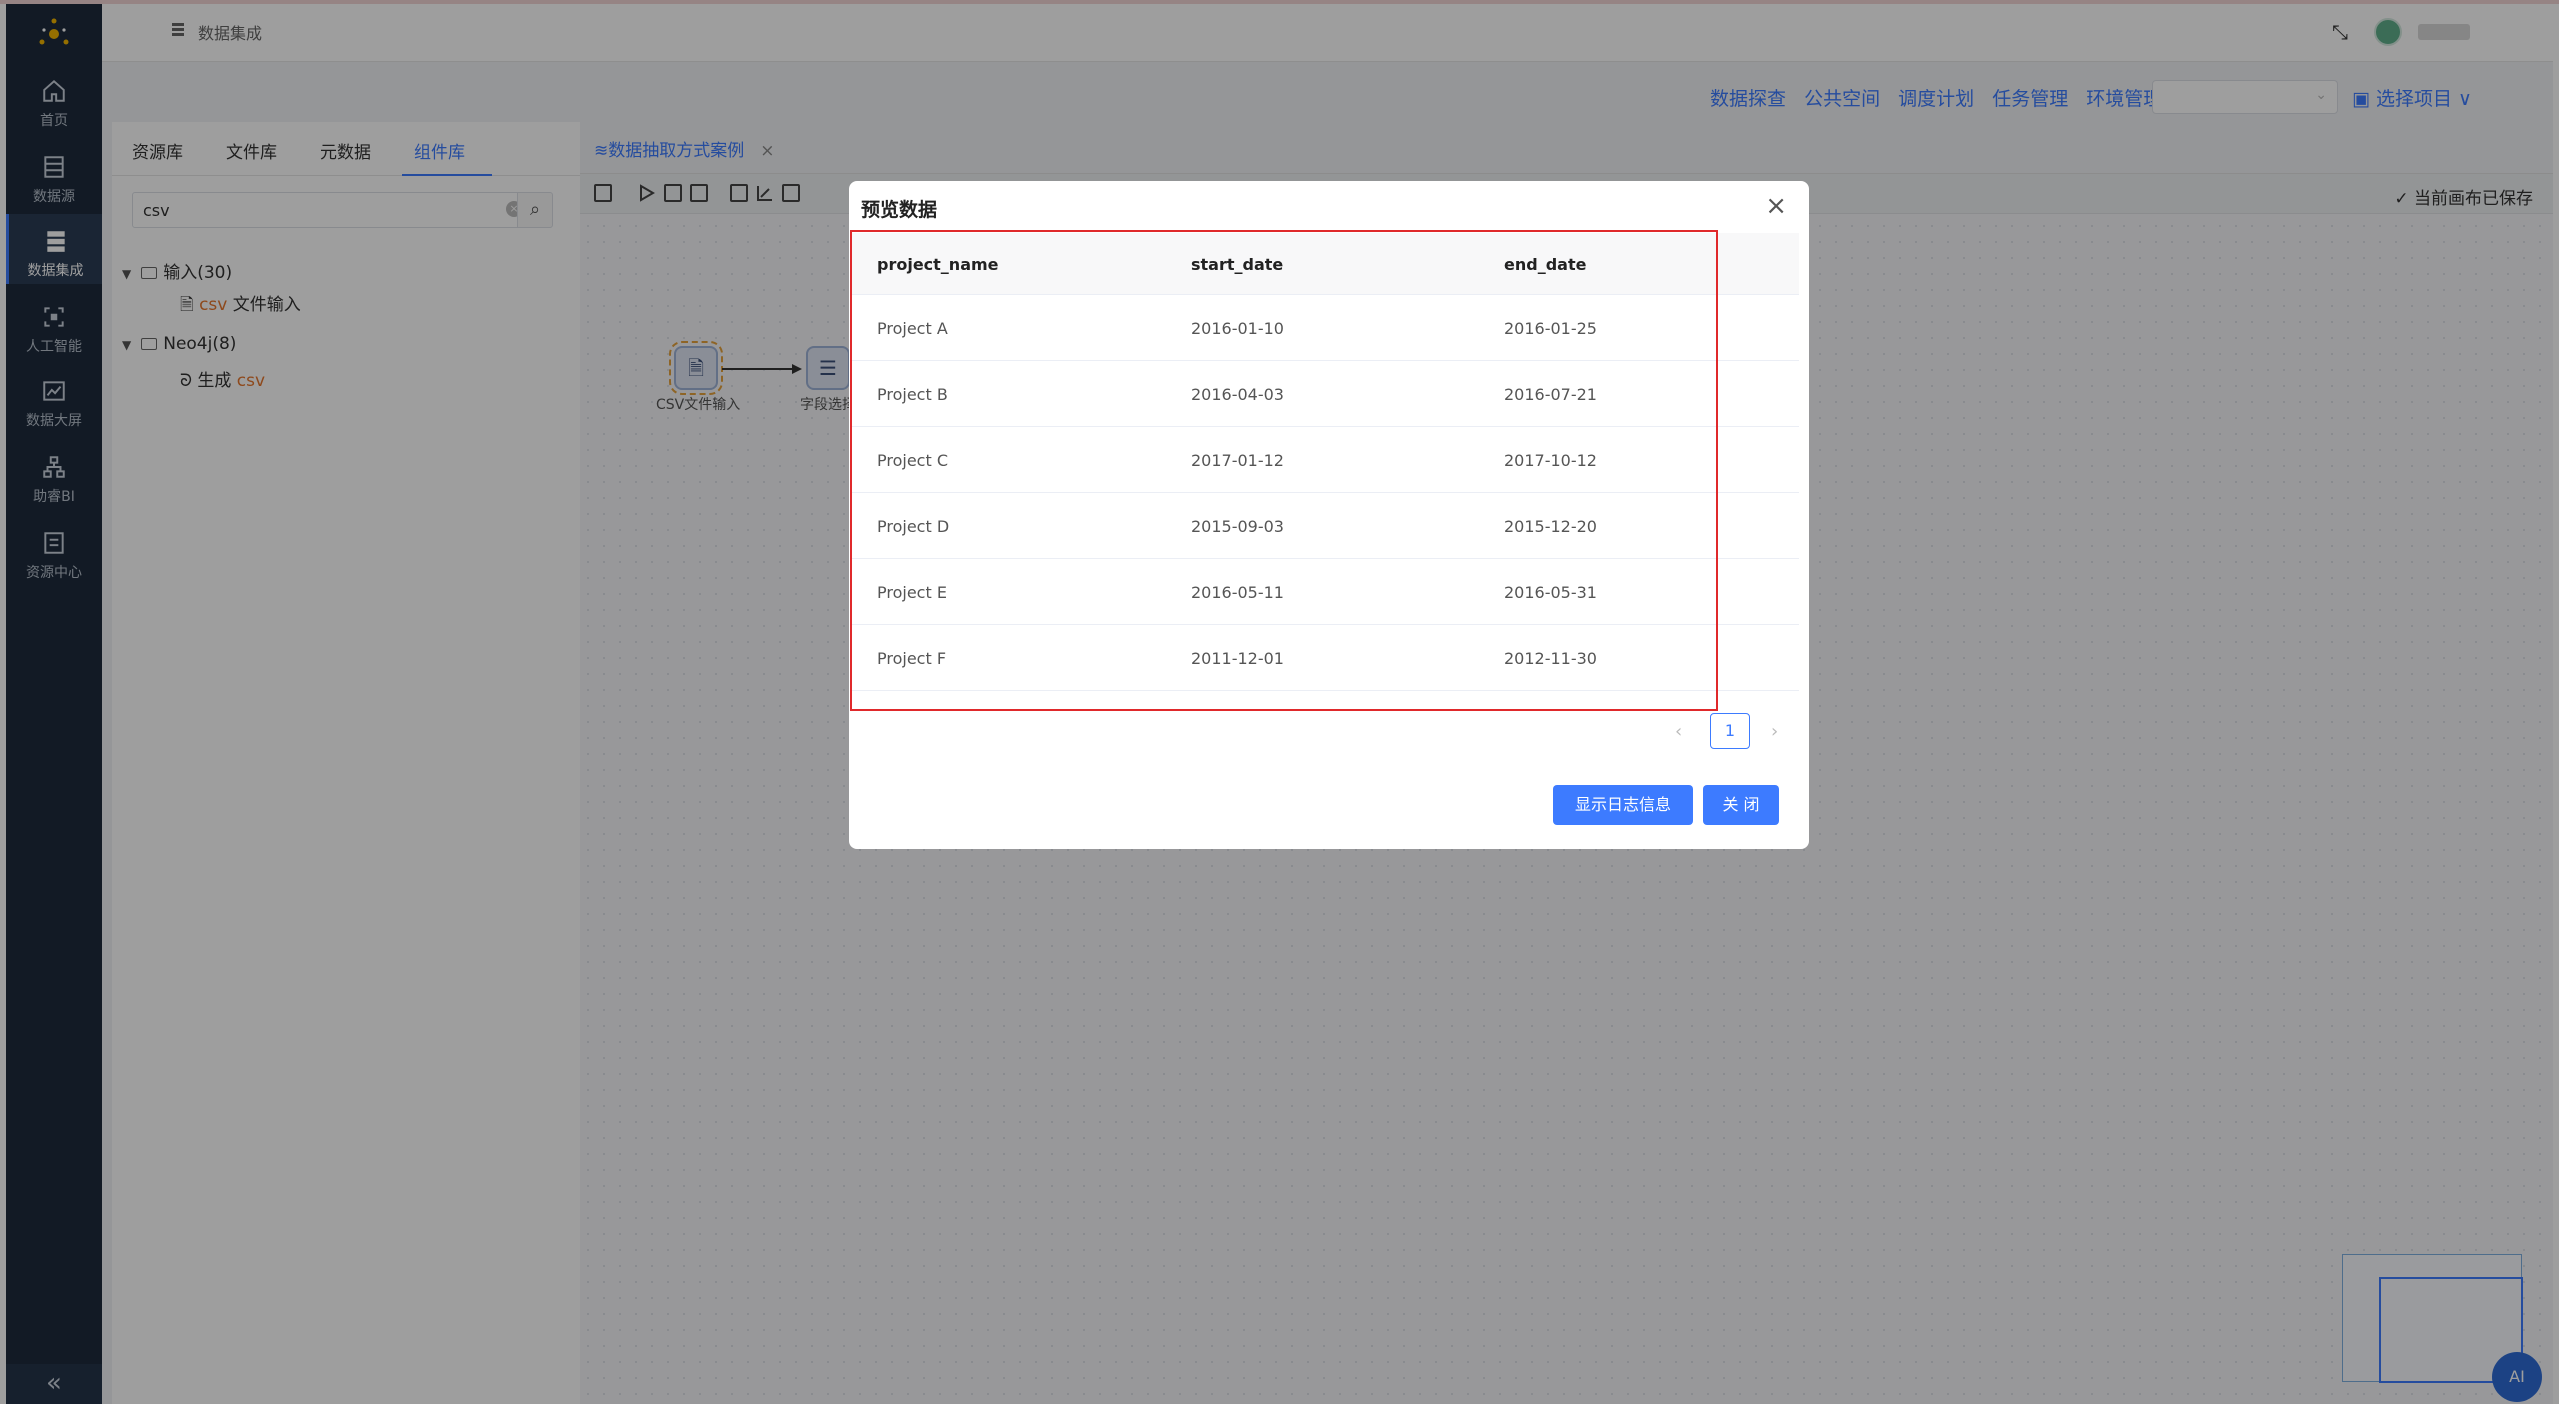  Describe the element at coordinates (1237, 328) in the screenshot. I see `cell-start-date: 2016-01-10` at that location.